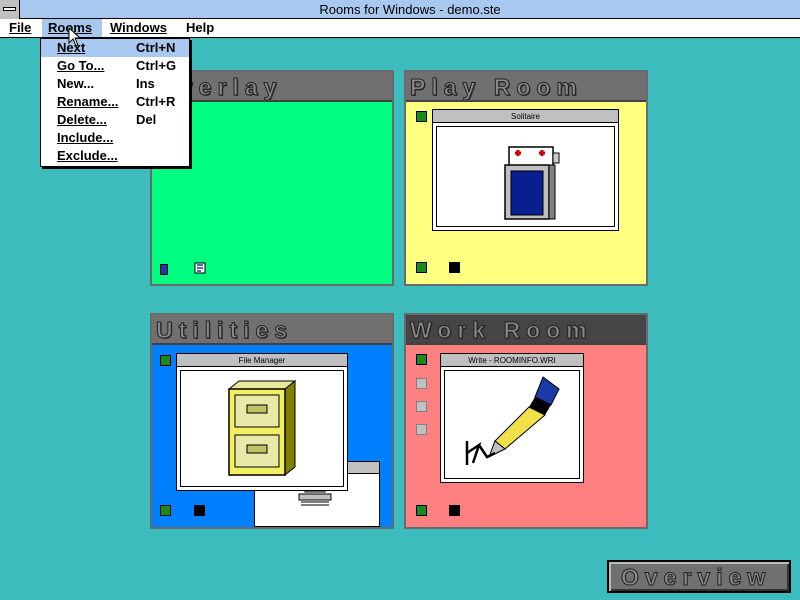 Image resolution: width=800 pixels, height=600 pixels. What do you see at coordinates (115, 120) in the screenshot?
I see `menu-item-delete: Delete... Del` at bounding box center [115, 120].